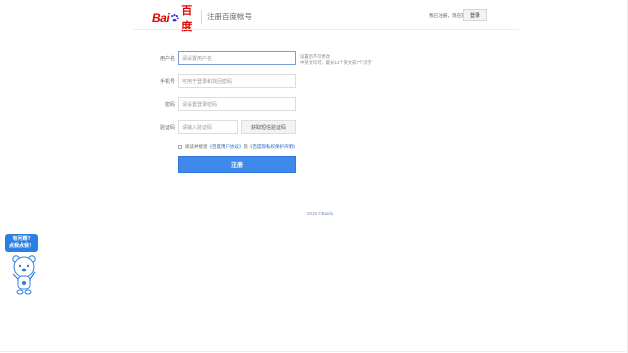  Describe the element at coordinates (314, 16) in the screenshot. I see `page-header: Bai 百度 注册百度帐号 我已注册，现在就 登录` at that location.